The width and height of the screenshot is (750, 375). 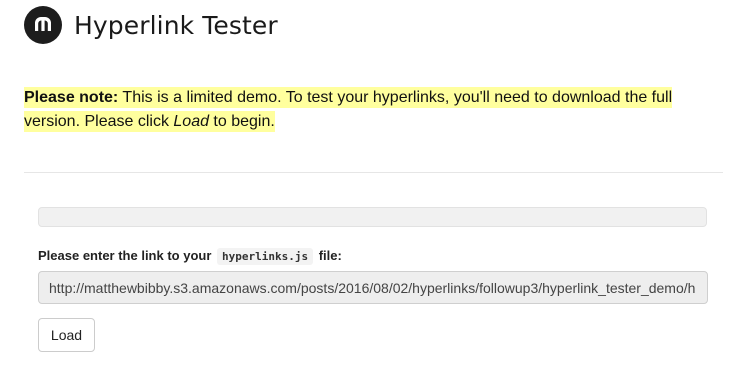 What do you see at coordinates (373, 287) in the screenshot?
I see `link-url-input` at bounding box center [373, 287].